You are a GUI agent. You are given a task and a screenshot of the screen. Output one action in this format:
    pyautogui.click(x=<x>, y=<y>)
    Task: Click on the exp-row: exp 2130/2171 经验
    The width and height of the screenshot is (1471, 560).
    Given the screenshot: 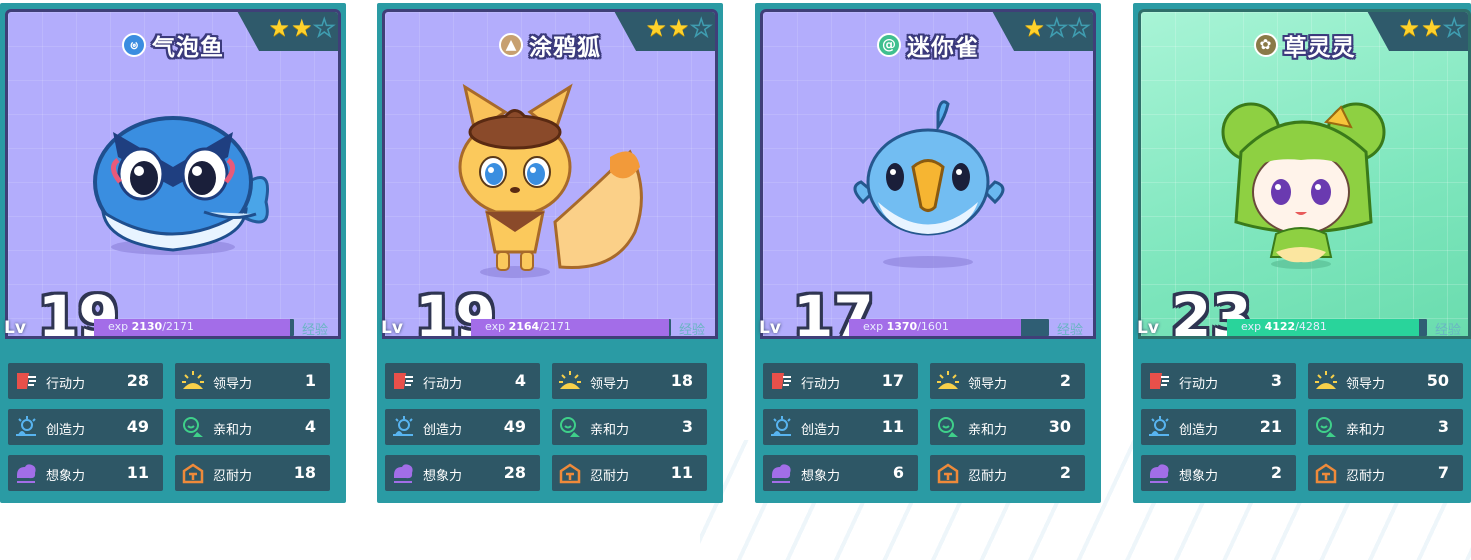 What is the action you would take?
    pyautogui.click(x=217, y=328)
    